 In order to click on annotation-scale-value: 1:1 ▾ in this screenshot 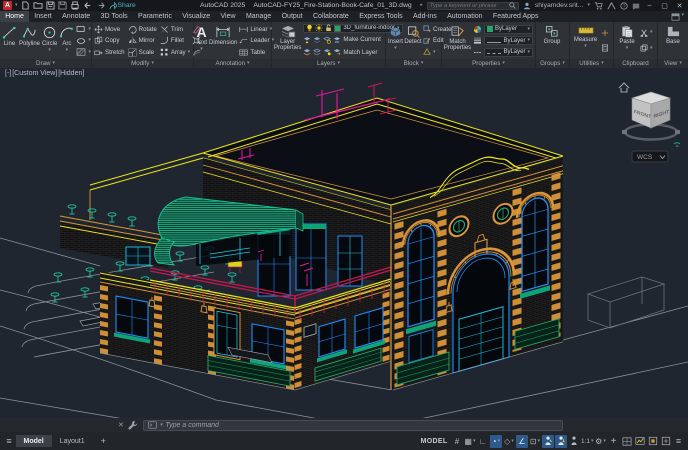, I will do `click(587, 441)`.